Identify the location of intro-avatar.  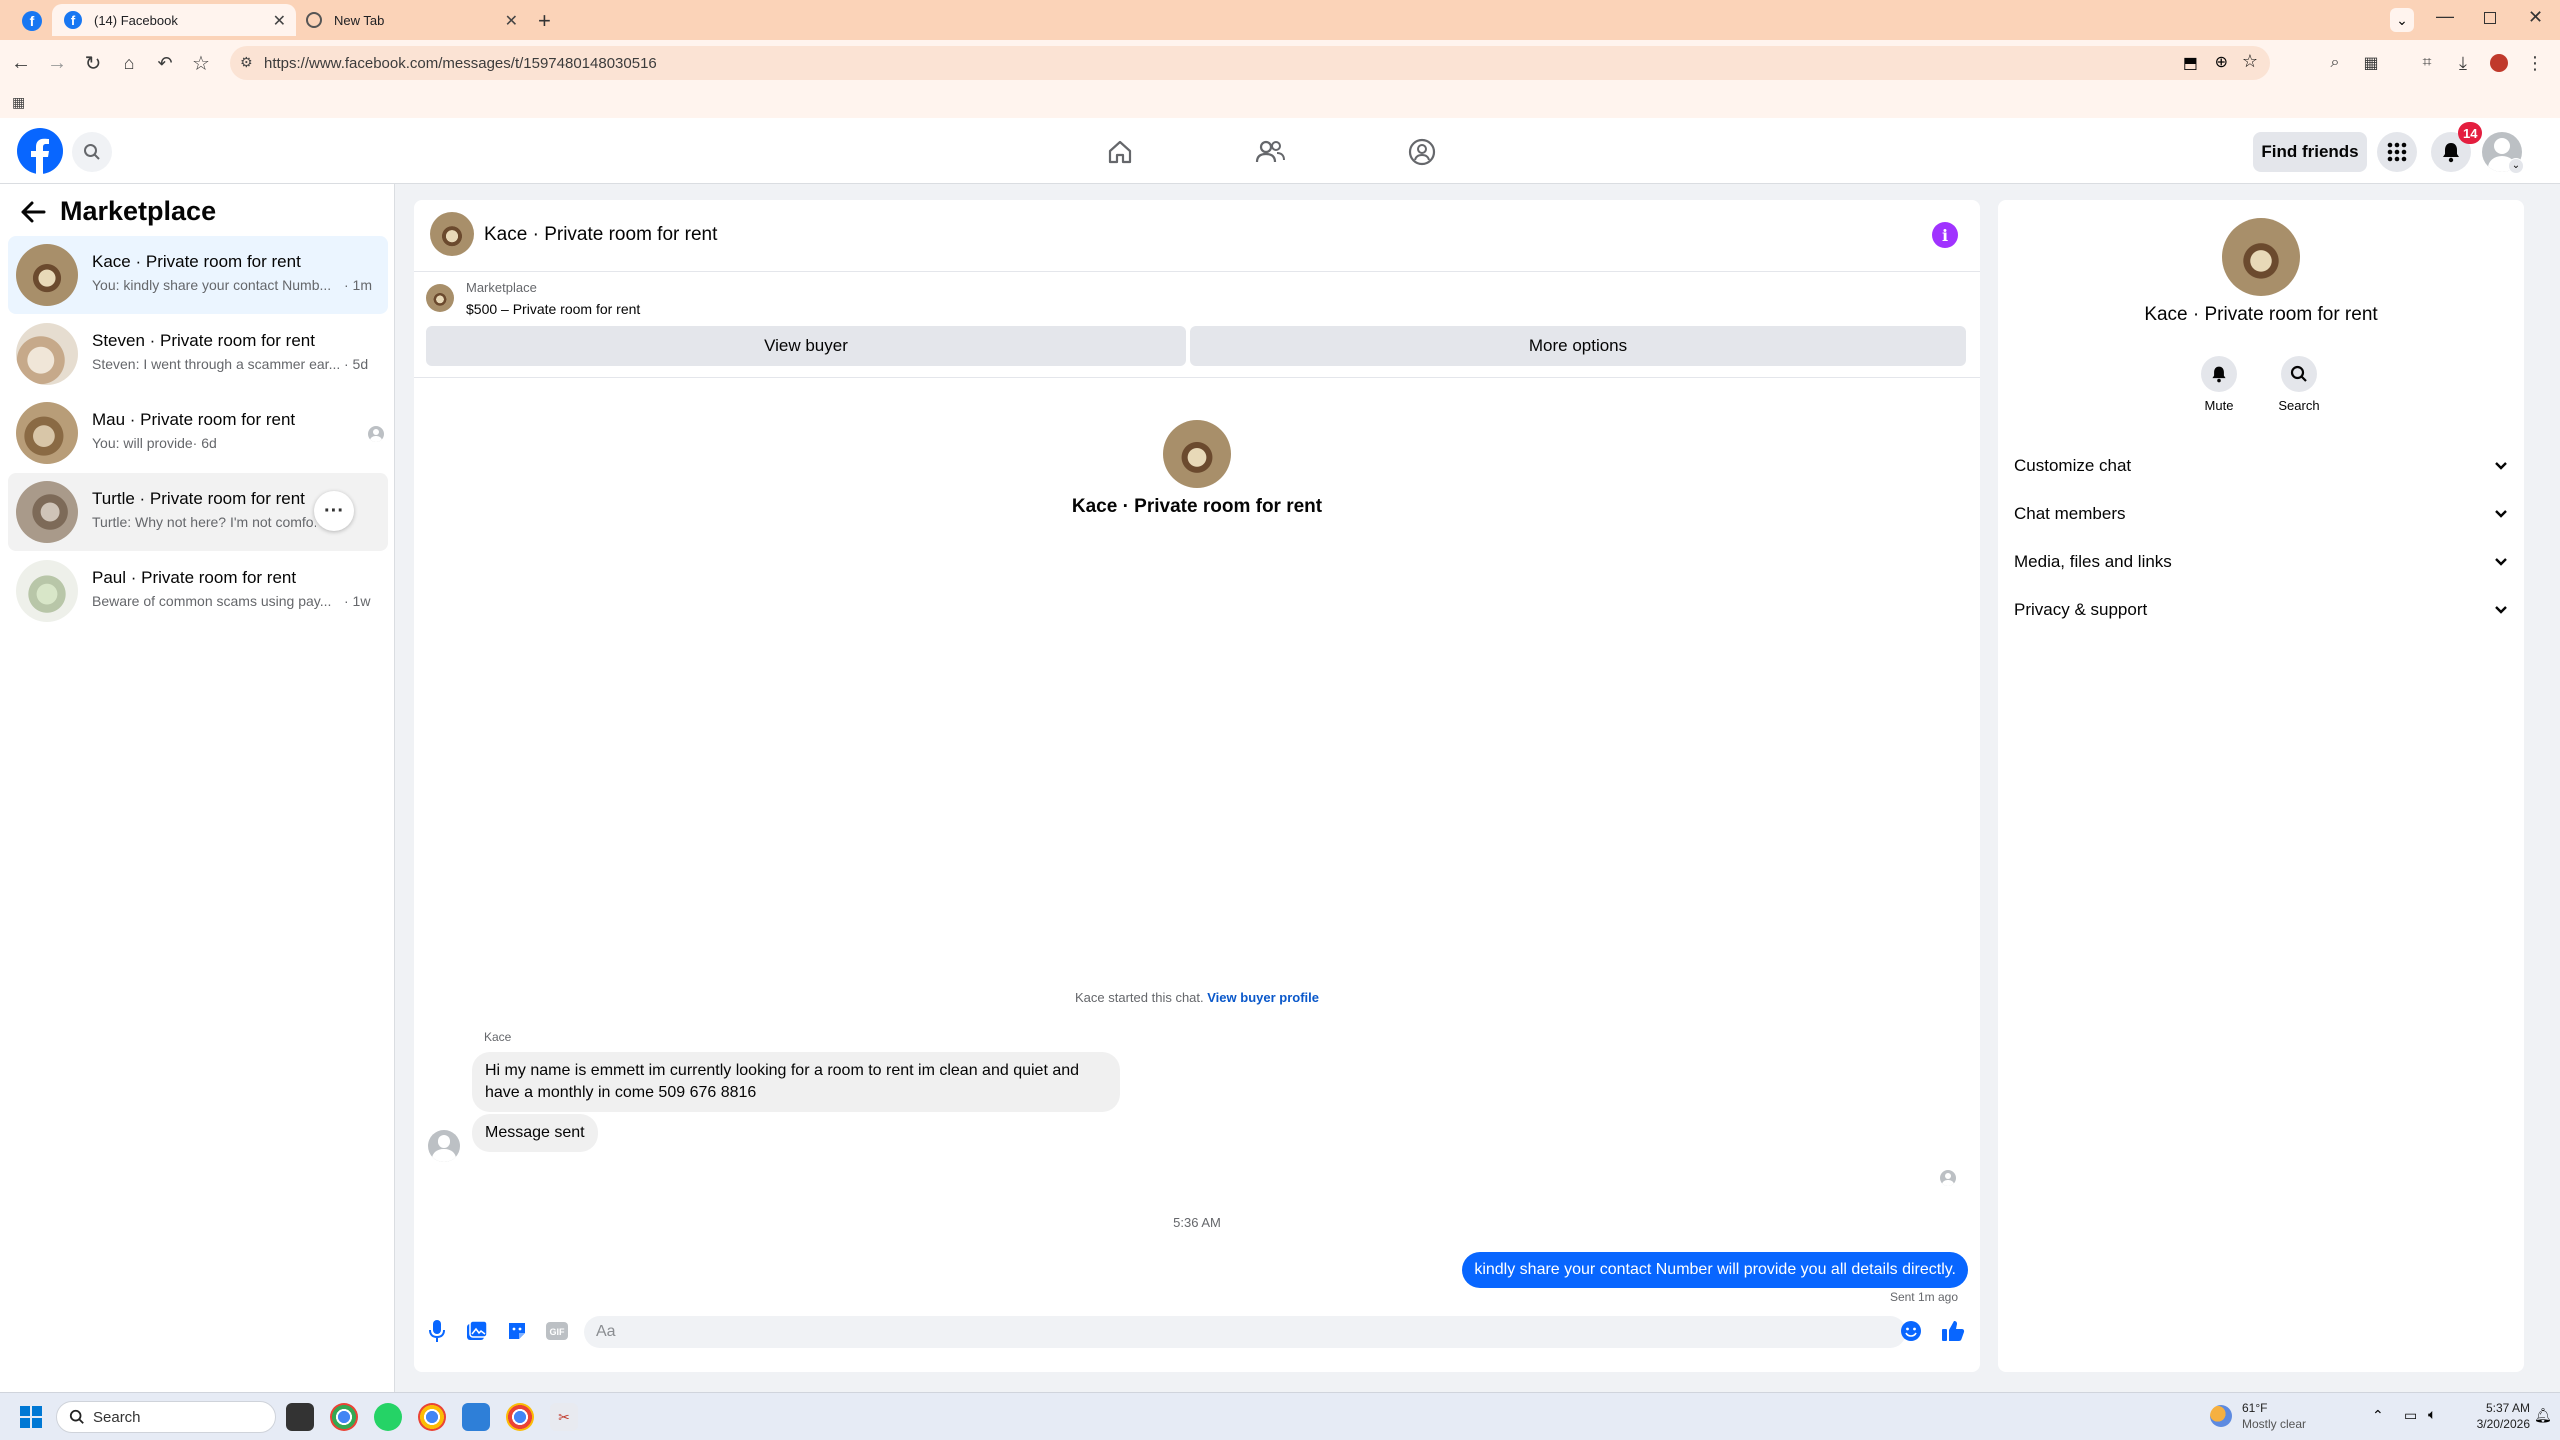
(1197, 454).